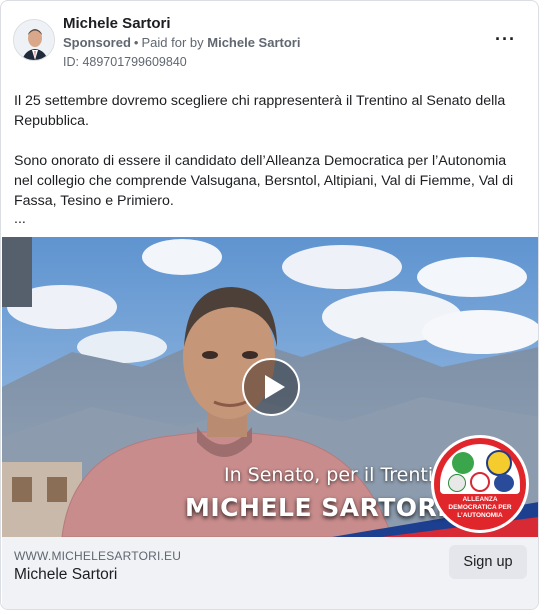  What do you see at coordinates (172, 42) in the screenshot?
I see `paid-for-prefix: Paid for by` at bounding box center [172, 42].